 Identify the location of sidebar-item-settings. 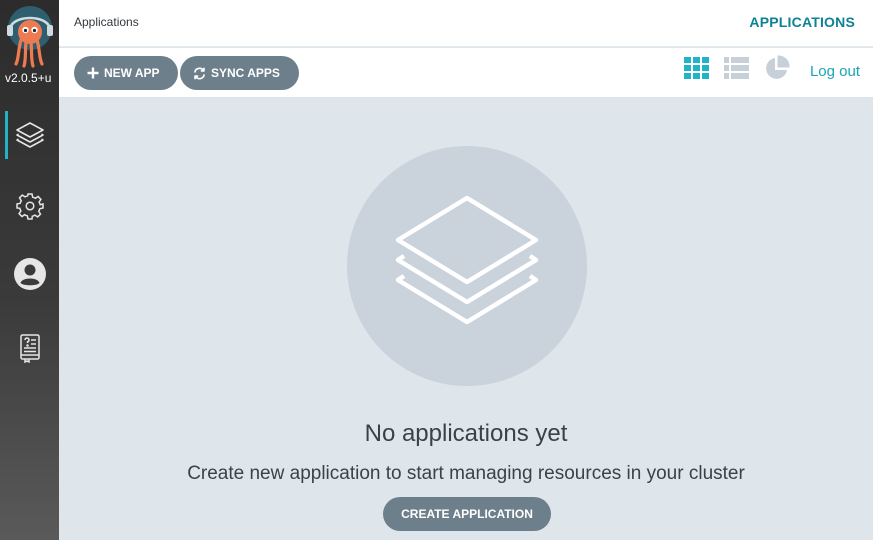
(29, 206).